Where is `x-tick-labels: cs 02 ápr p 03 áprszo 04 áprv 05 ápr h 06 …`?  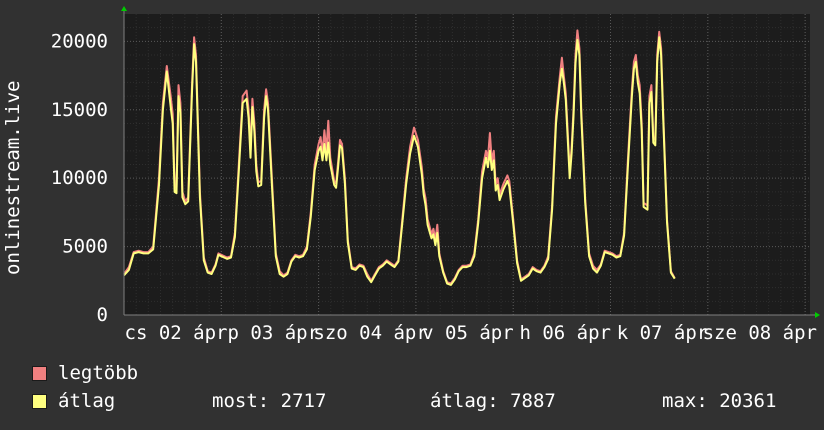 x-tick-labels: cs 02 ápr p 03 áprszo 04 áprv 05 ápr h 06 … is located at coordinates (471, 333).